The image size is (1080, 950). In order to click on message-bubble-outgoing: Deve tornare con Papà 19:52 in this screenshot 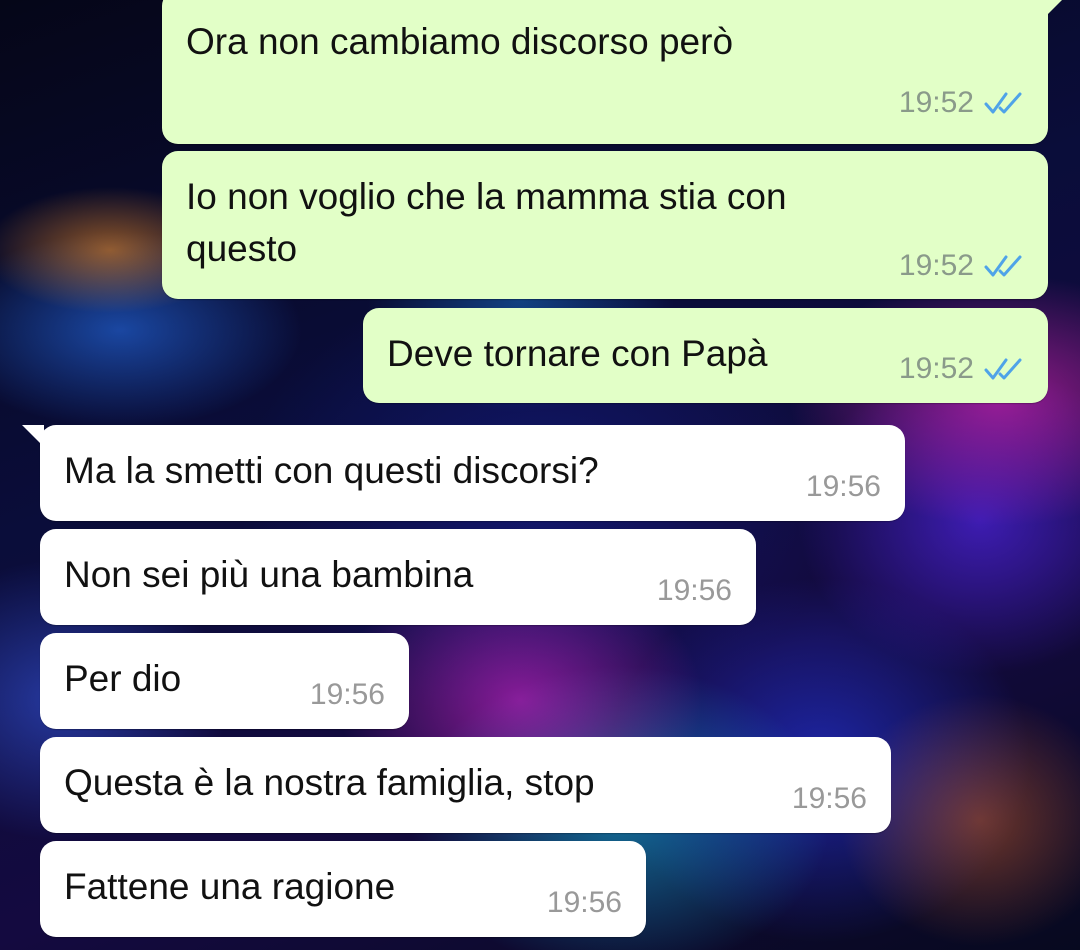, I will do `click(705, 355)`.